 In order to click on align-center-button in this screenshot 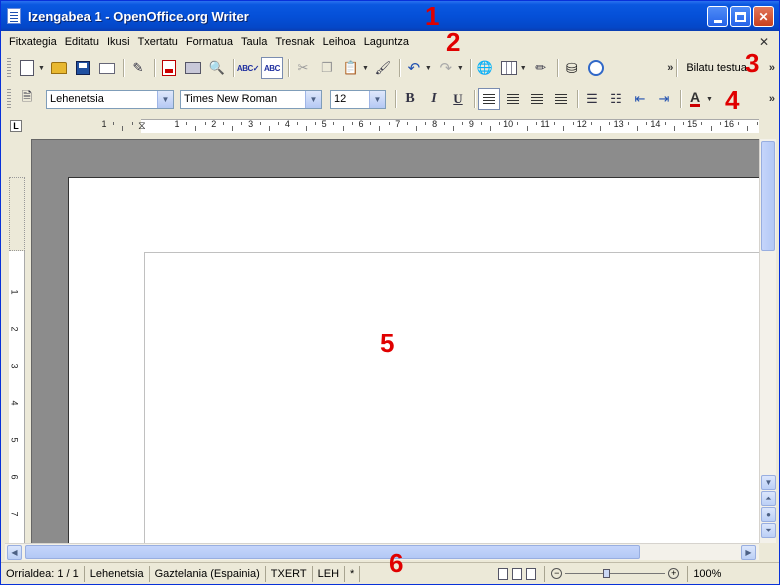, I will do `click(513, 99)`.